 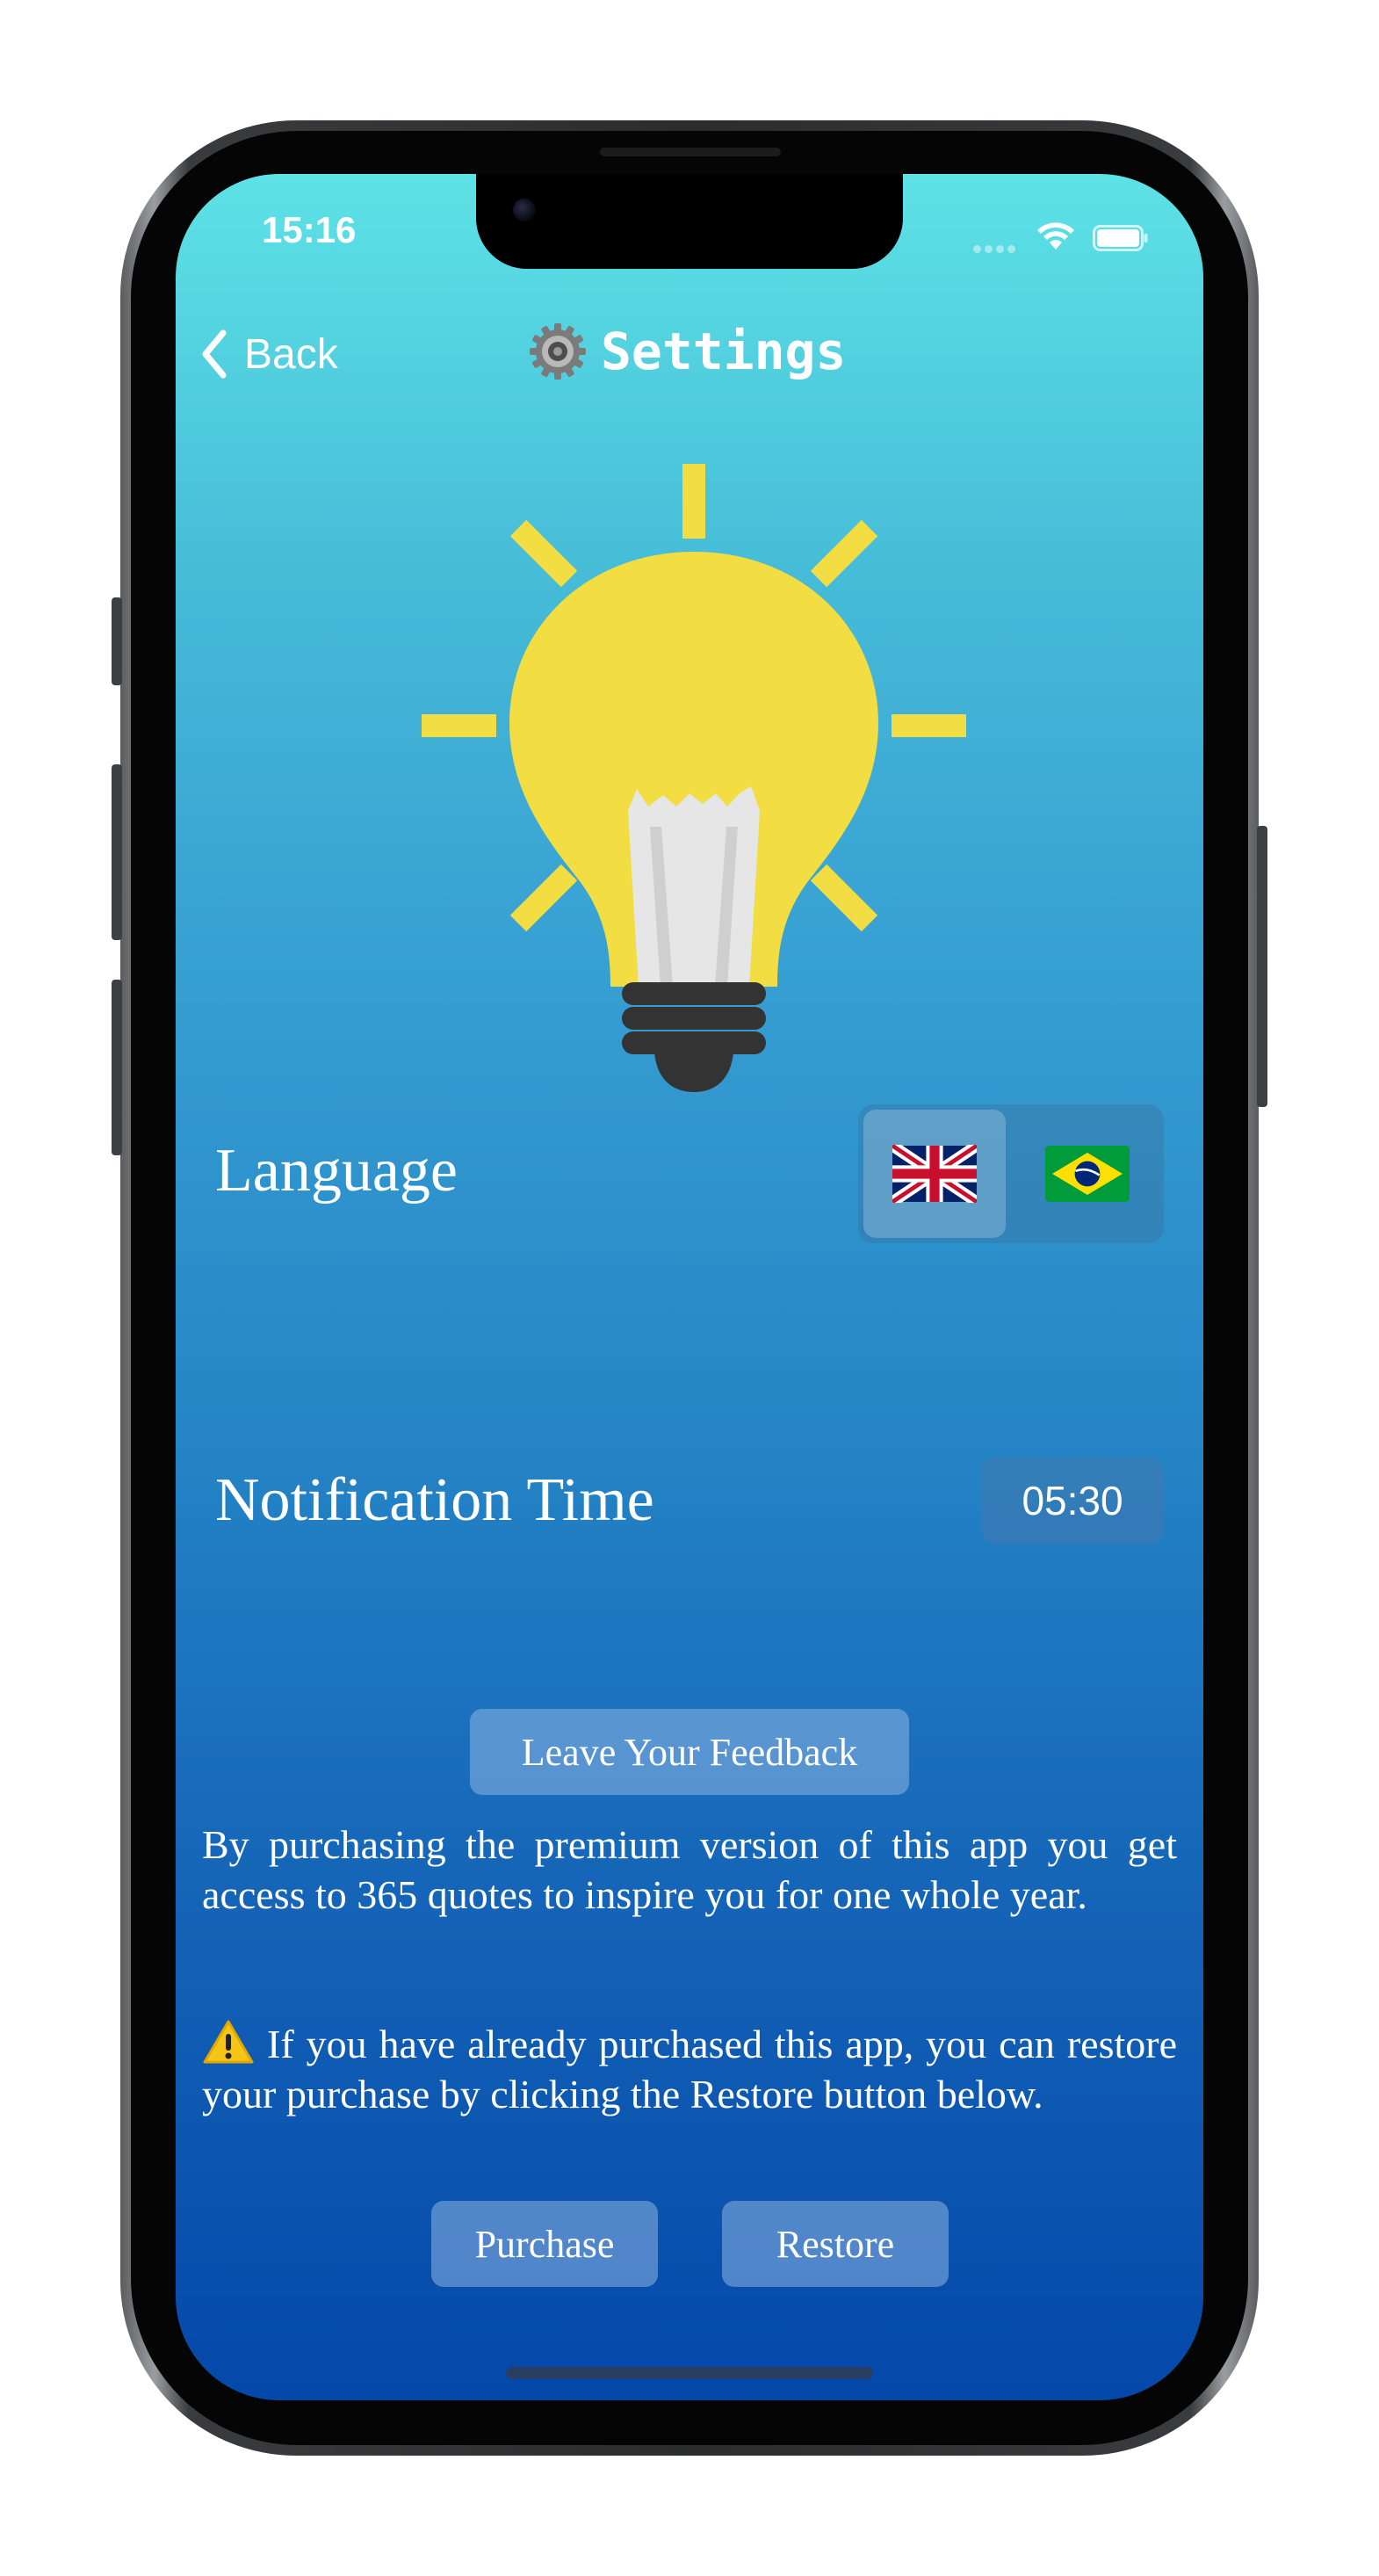 I want to click on earpiece-speaker, so click(x=690, y=152).